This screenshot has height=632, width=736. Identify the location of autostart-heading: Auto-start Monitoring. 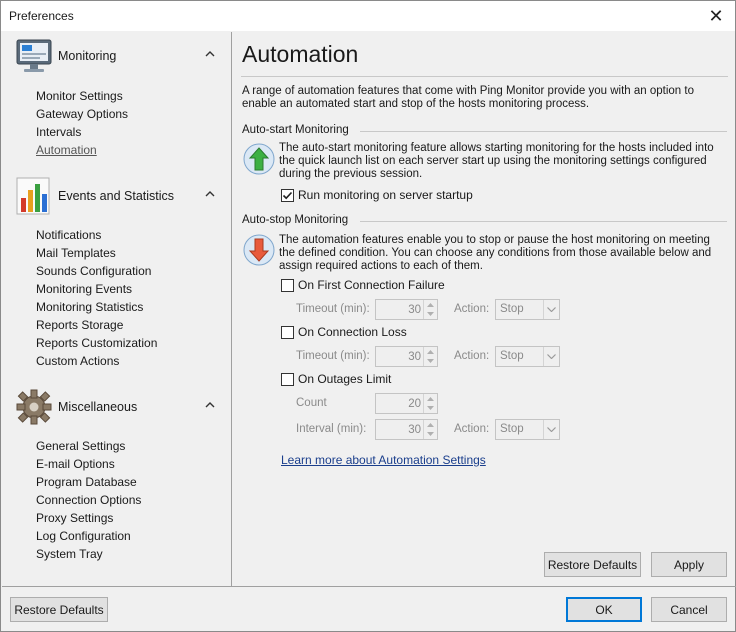
(295, 130).